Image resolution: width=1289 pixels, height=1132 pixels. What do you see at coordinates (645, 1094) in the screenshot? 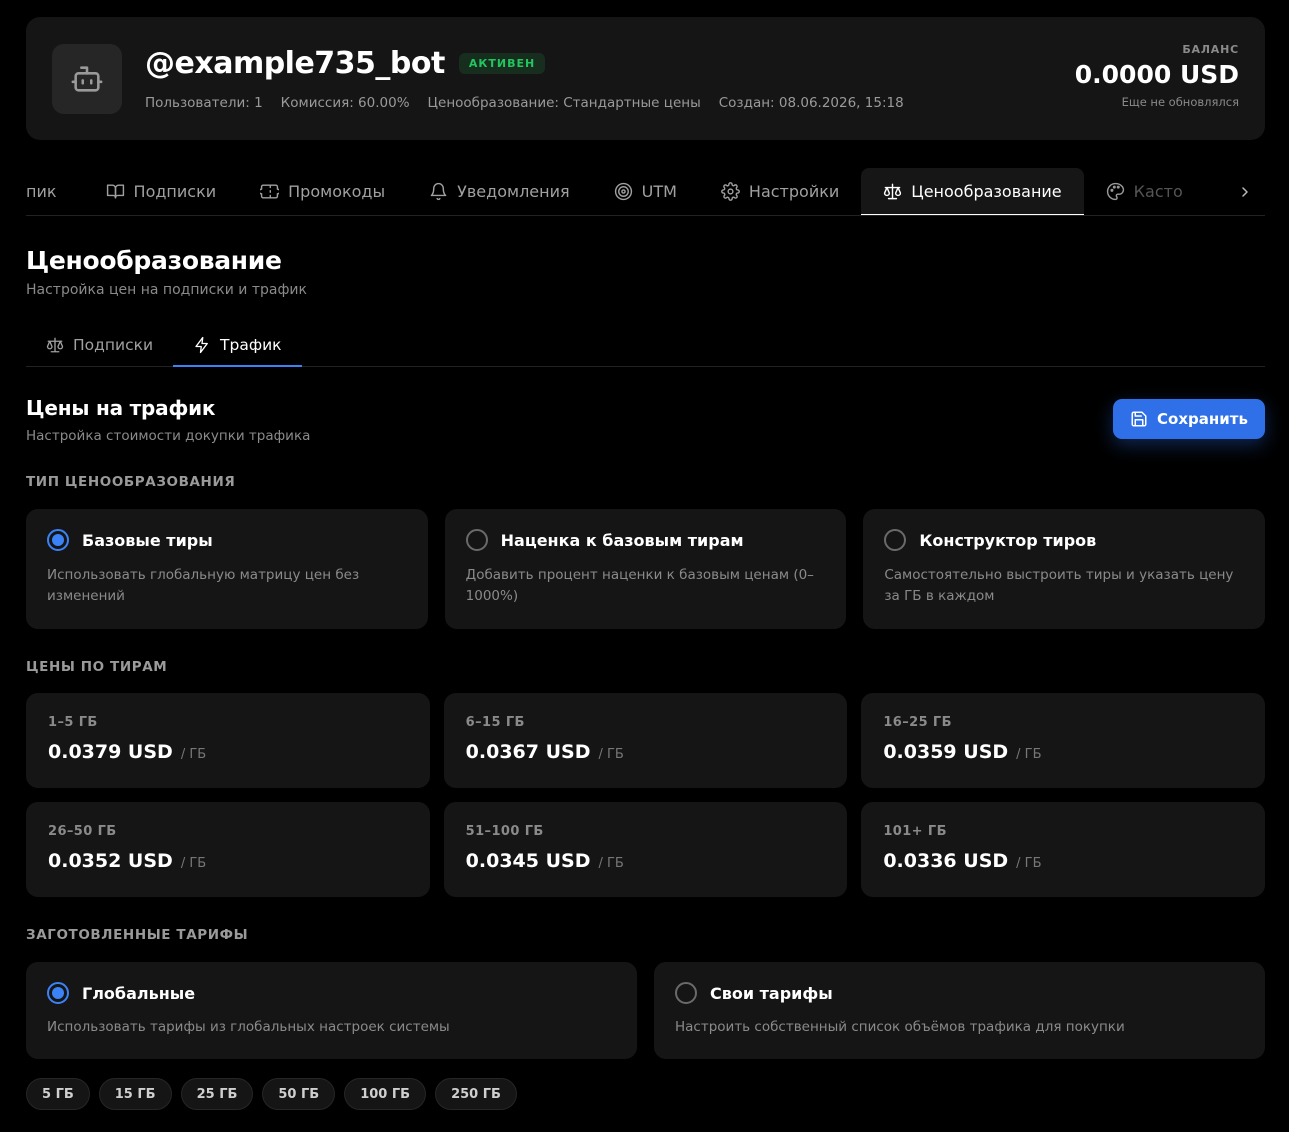
I see `traffic-volume-chips: 5 ГБ 15 ГБ 25 ГБ 50 ГБ 100 ГБ 250 ГБ` at bounding box center [645, 1094].